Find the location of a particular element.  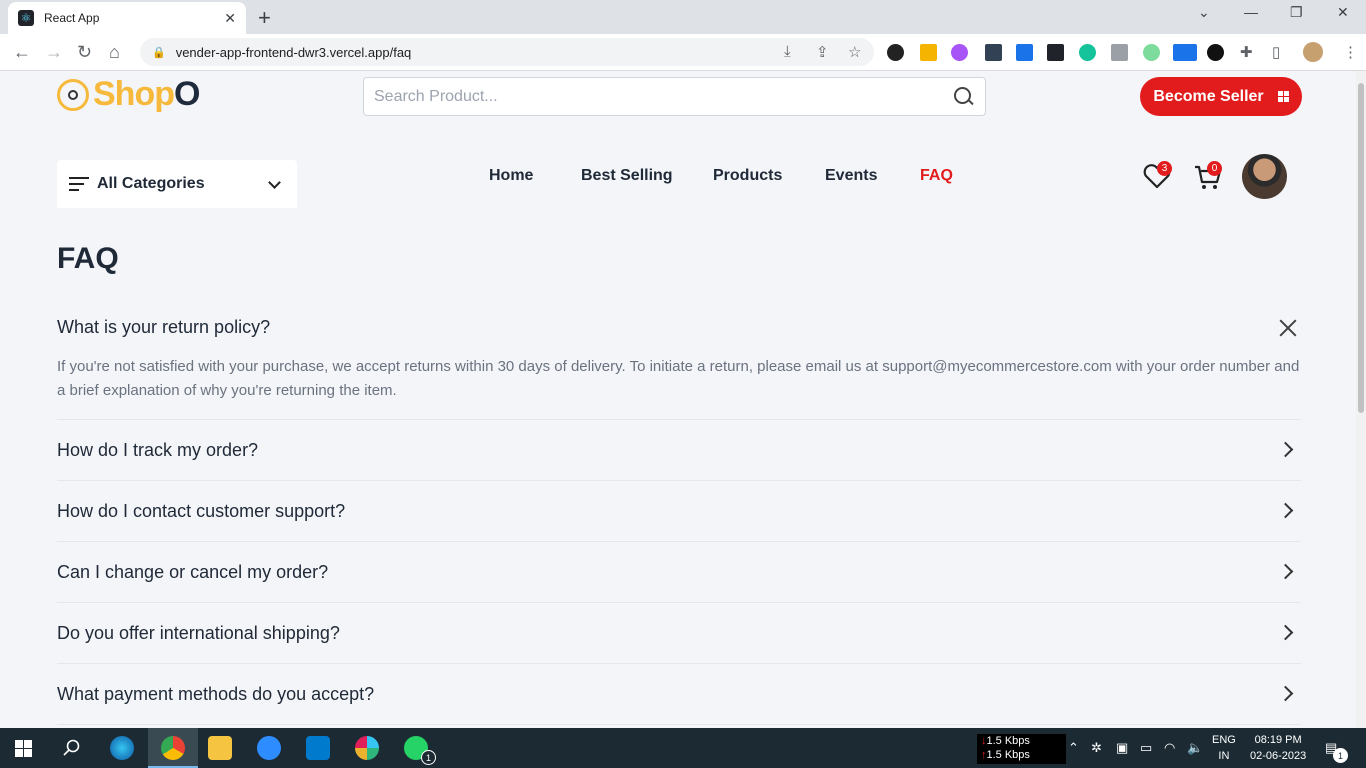

faq-question: What payment methods do you accept? is located at coordinates (216, 694).